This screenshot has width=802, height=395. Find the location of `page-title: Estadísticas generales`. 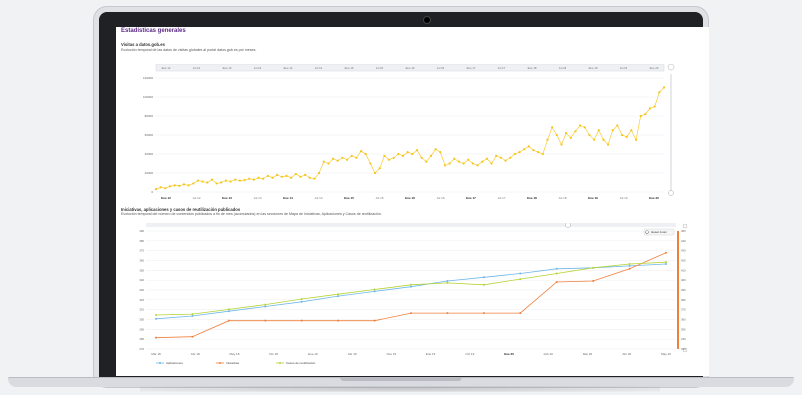

page-title: Estadísticas generales is located at coordinates (153, 31).